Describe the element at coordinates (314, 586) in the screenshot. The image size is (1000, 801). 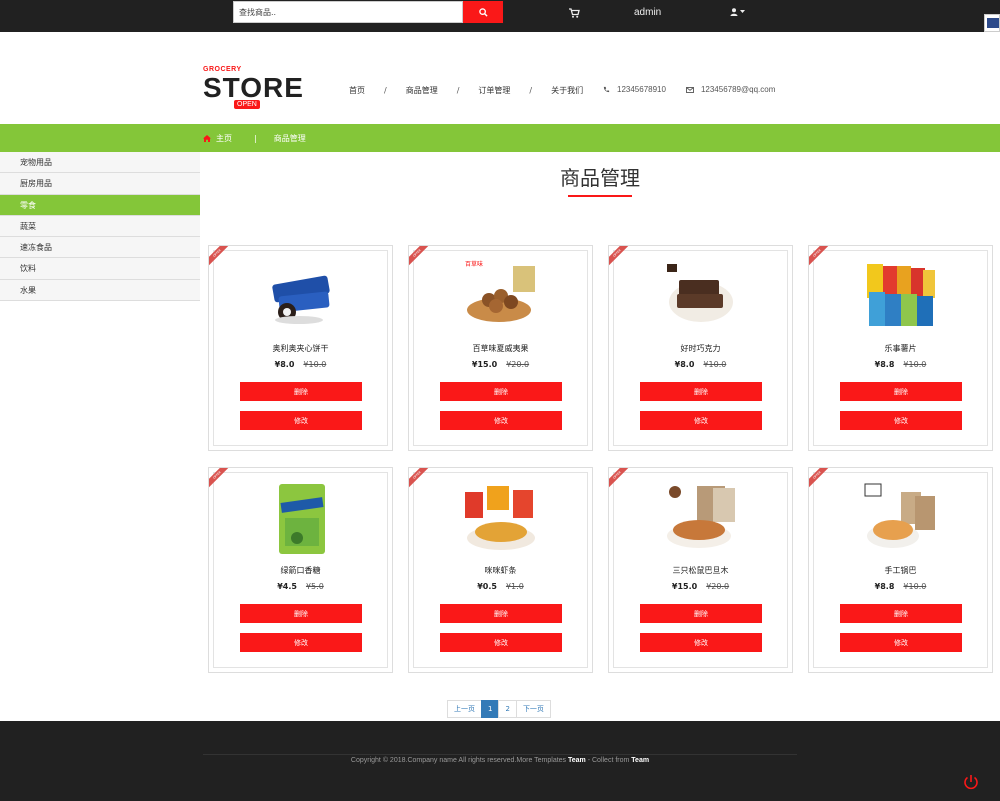
I see `product-old-price: ¥5.0` at that location.